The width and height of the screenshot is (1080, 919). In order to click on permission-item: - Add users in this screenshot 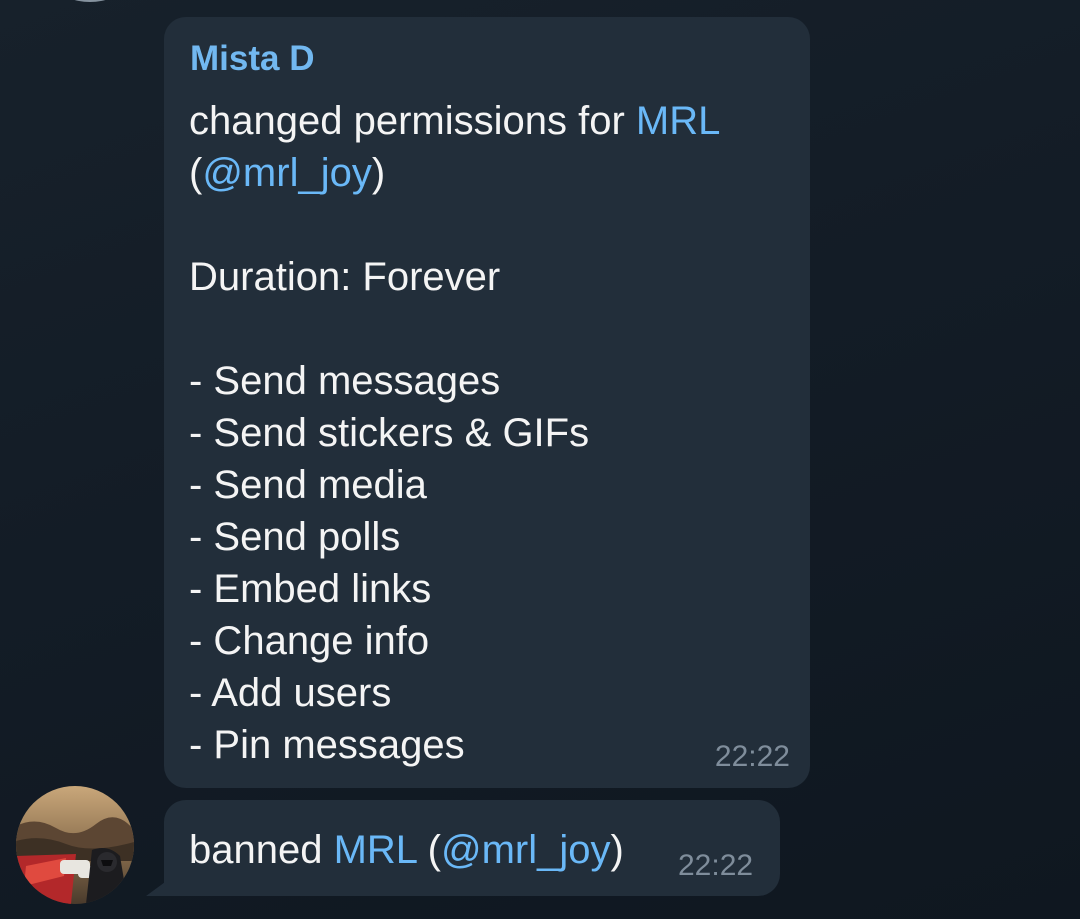, I will do `click(290, 693)`.